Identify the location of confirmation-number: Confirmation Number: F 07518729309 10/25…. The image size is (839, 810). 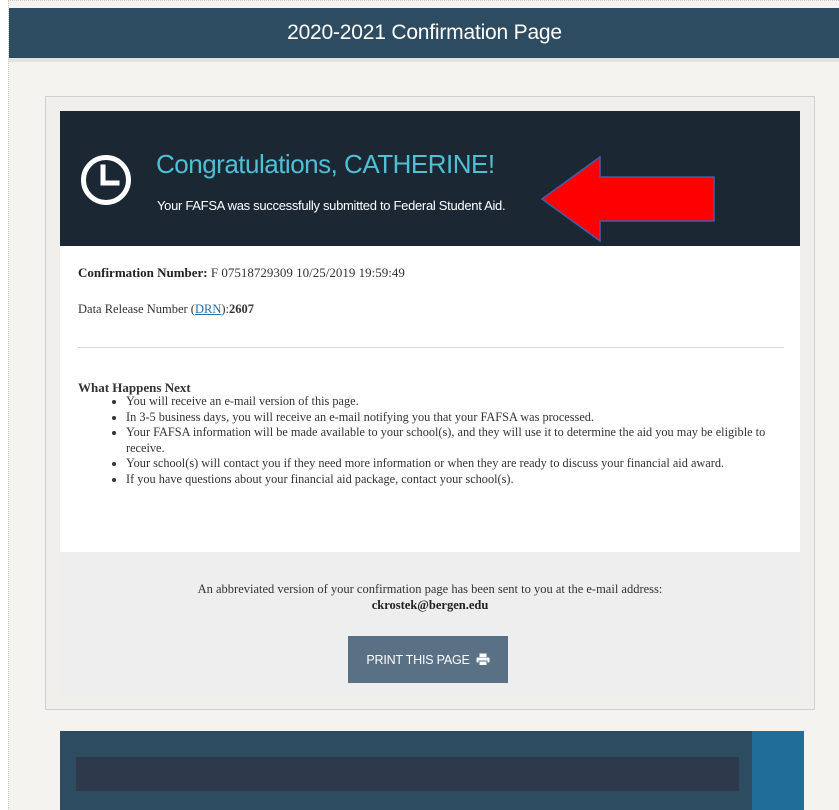
(241, 273).